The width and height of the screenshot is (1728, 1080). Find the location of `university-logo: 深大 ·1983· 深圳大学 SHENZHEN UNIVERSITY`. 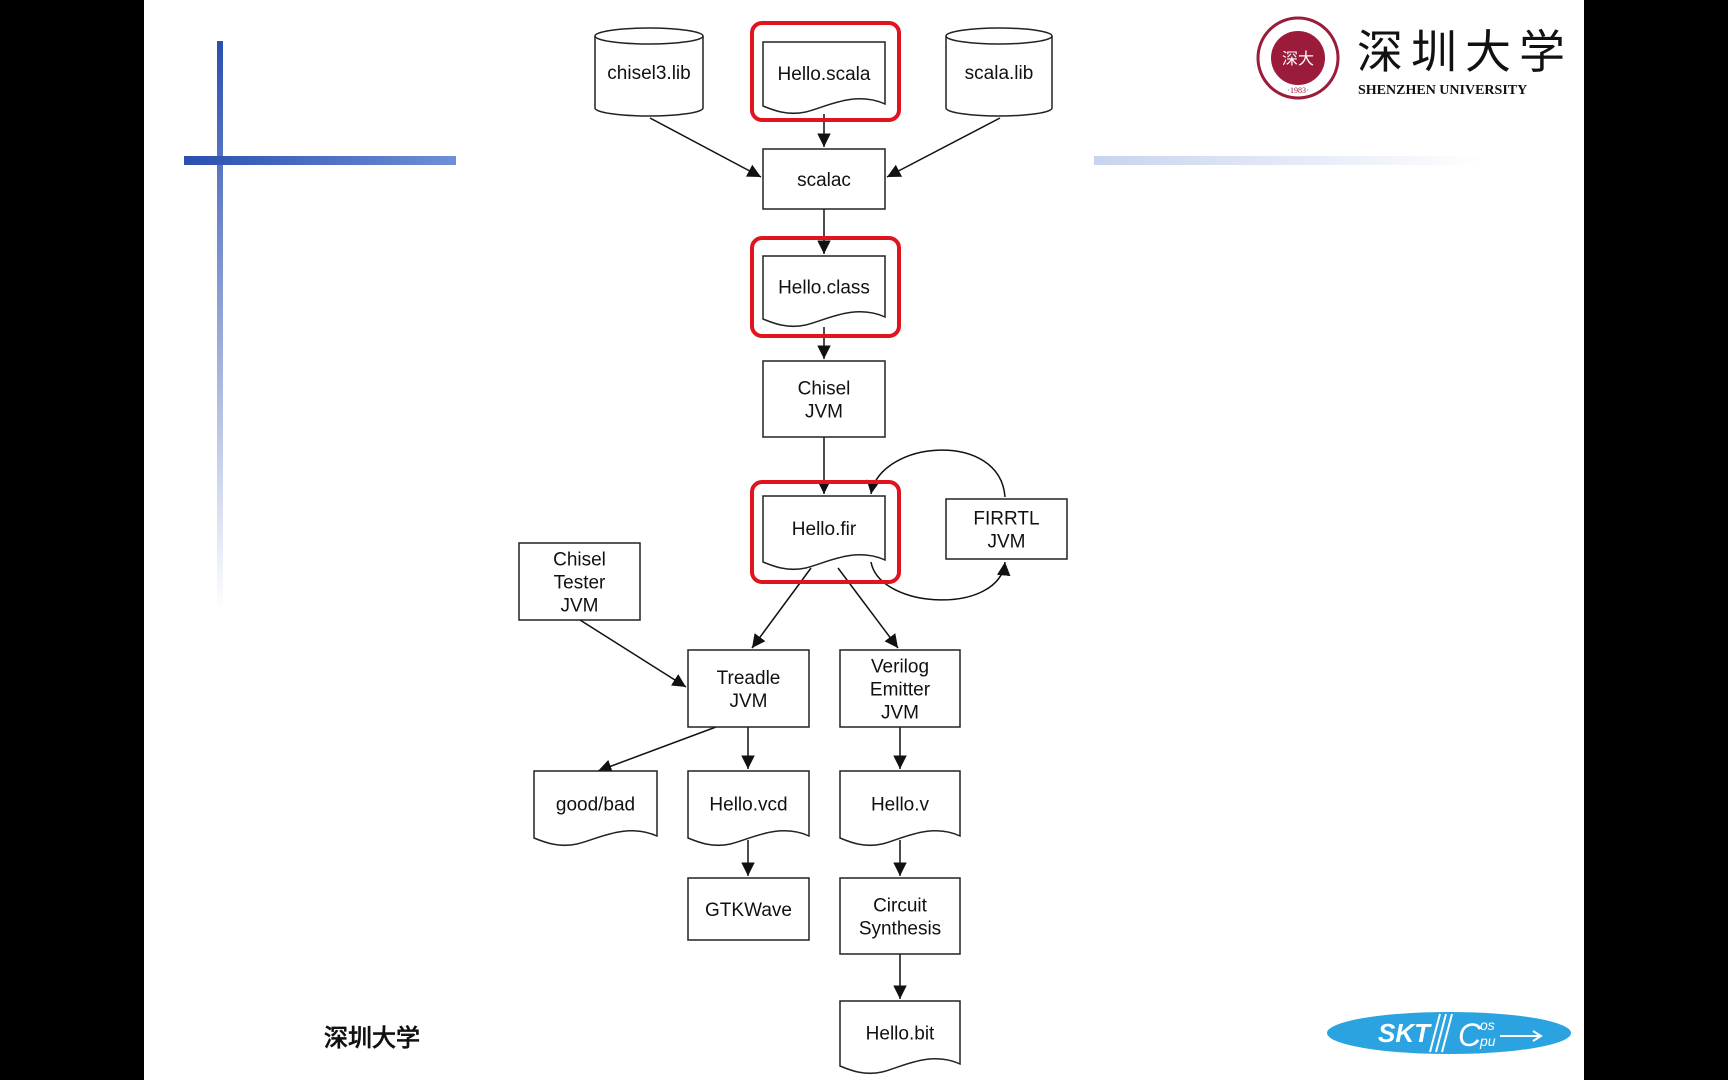

university-logo: 深大 ·1983· 深圳大学 SHENZHEN UNIVERSITY is located at coordinates (1414, 58).